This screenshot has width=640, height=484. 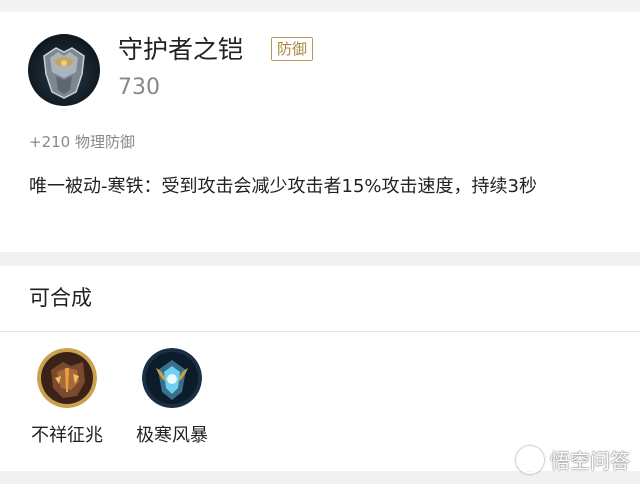 What do you see at coordinates (292, 49) in the screenshot?
I see `item-category-tag: 防御` at bounding box center [292, 49].